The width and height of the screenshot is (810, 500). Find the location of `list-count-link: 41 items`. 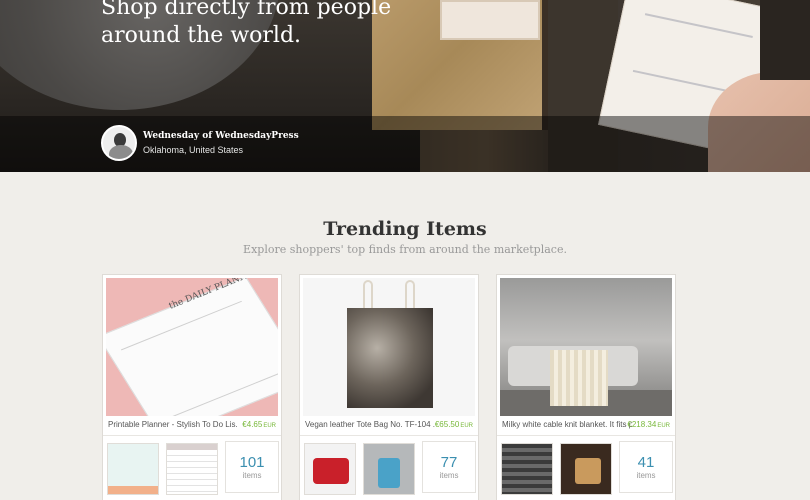

list-count-link: 41 items is located at coordinates (646, 467).